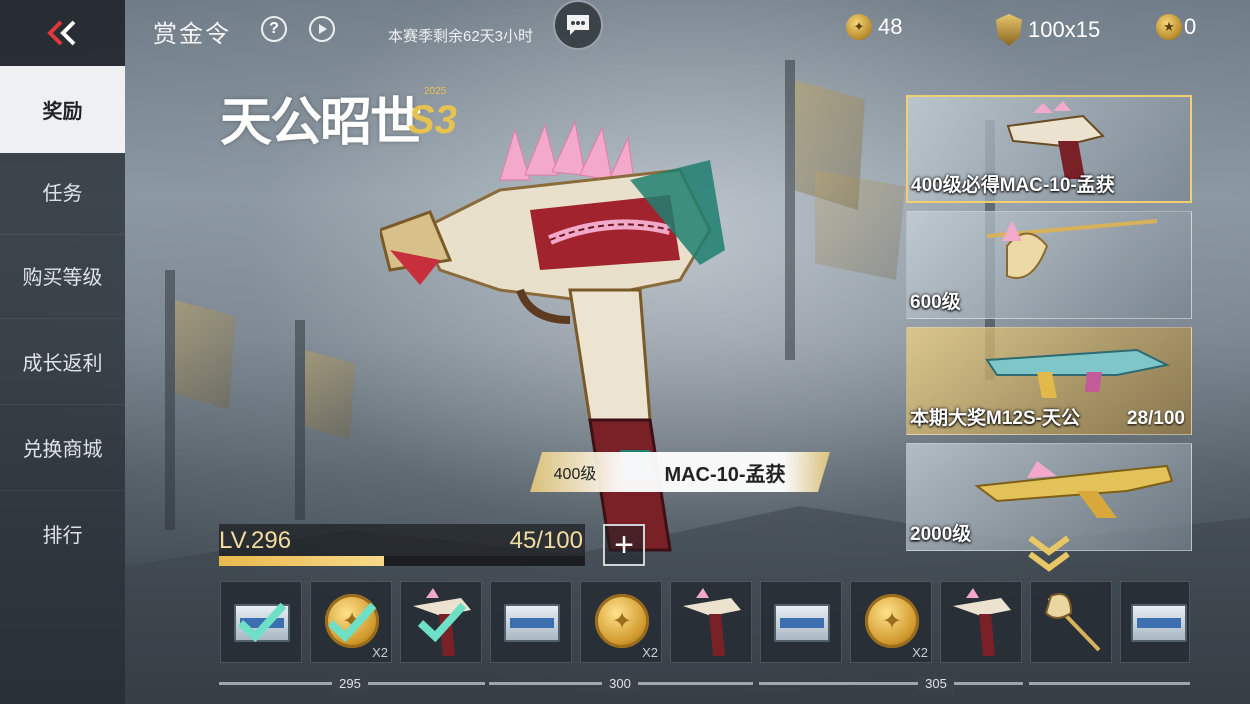  What do you see at coordinates (1190, 26) in the screenshot?
I see `currency-value: 0` at bounding box center [1190, 26].